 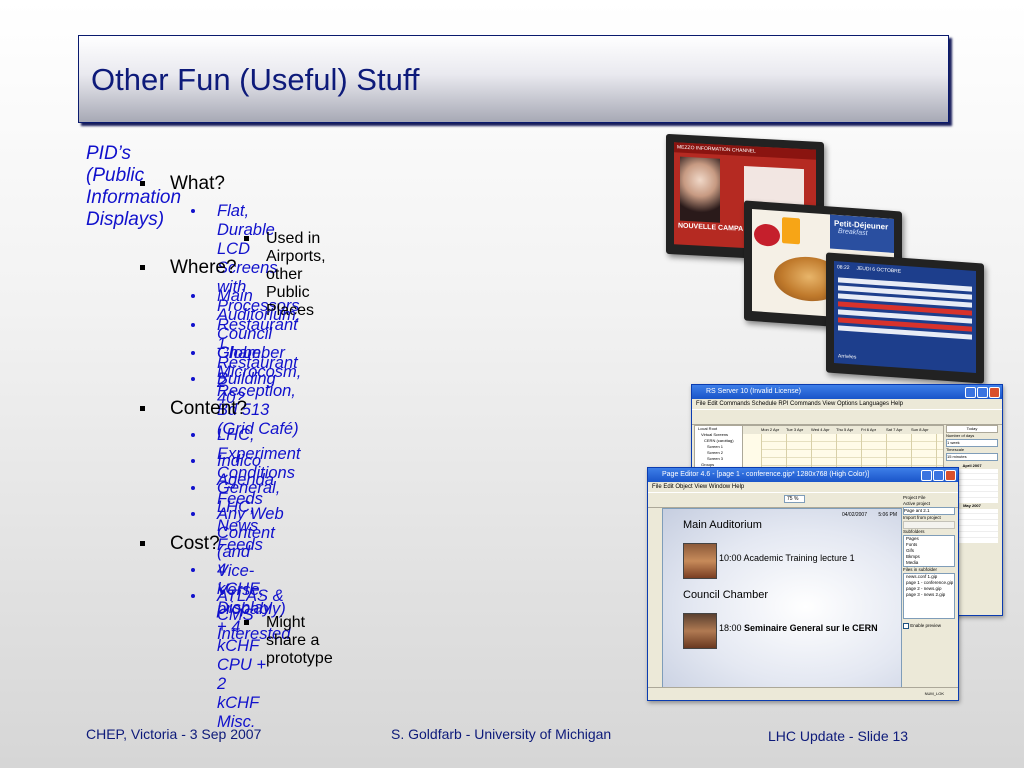 I want to click on display-photo-3: 08:22 JEUDI 6 OCTOBRE Arrivées, so click(x=905, y=318).